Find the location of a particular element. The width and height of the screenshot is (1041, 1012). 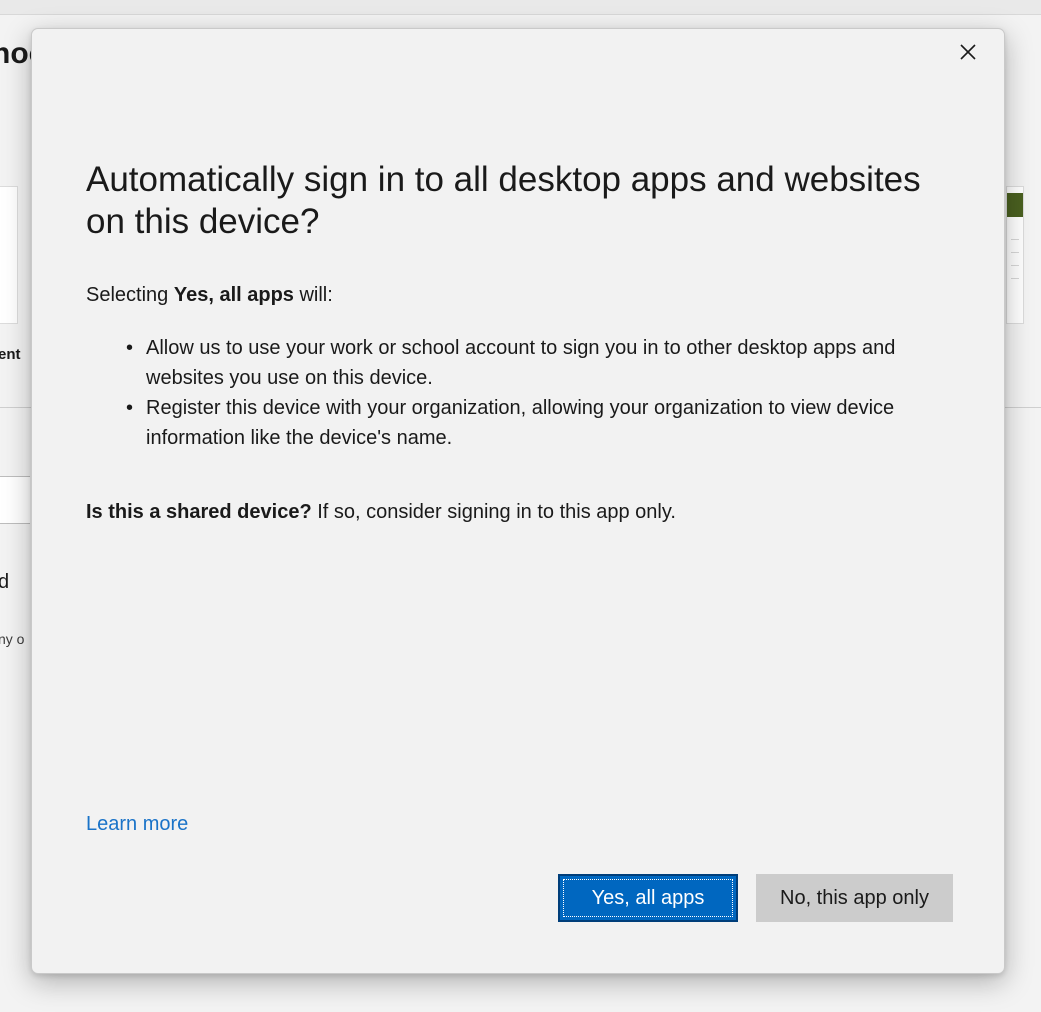

yes-all-apps-button: Yes, all apps is located at coordinates (648, 898).